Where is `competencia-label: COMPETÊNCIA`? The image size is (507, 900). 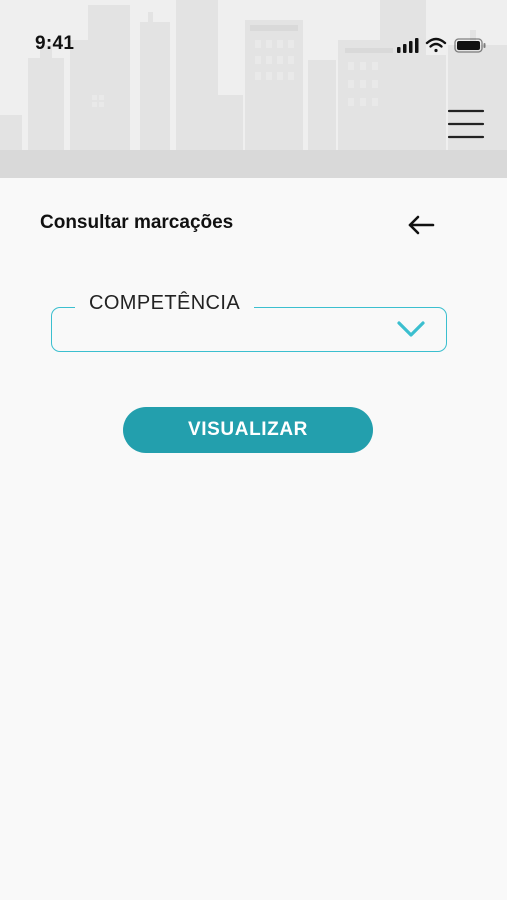
competencia-label: COMPETÊNCIA is located at coordinates (165, 303).